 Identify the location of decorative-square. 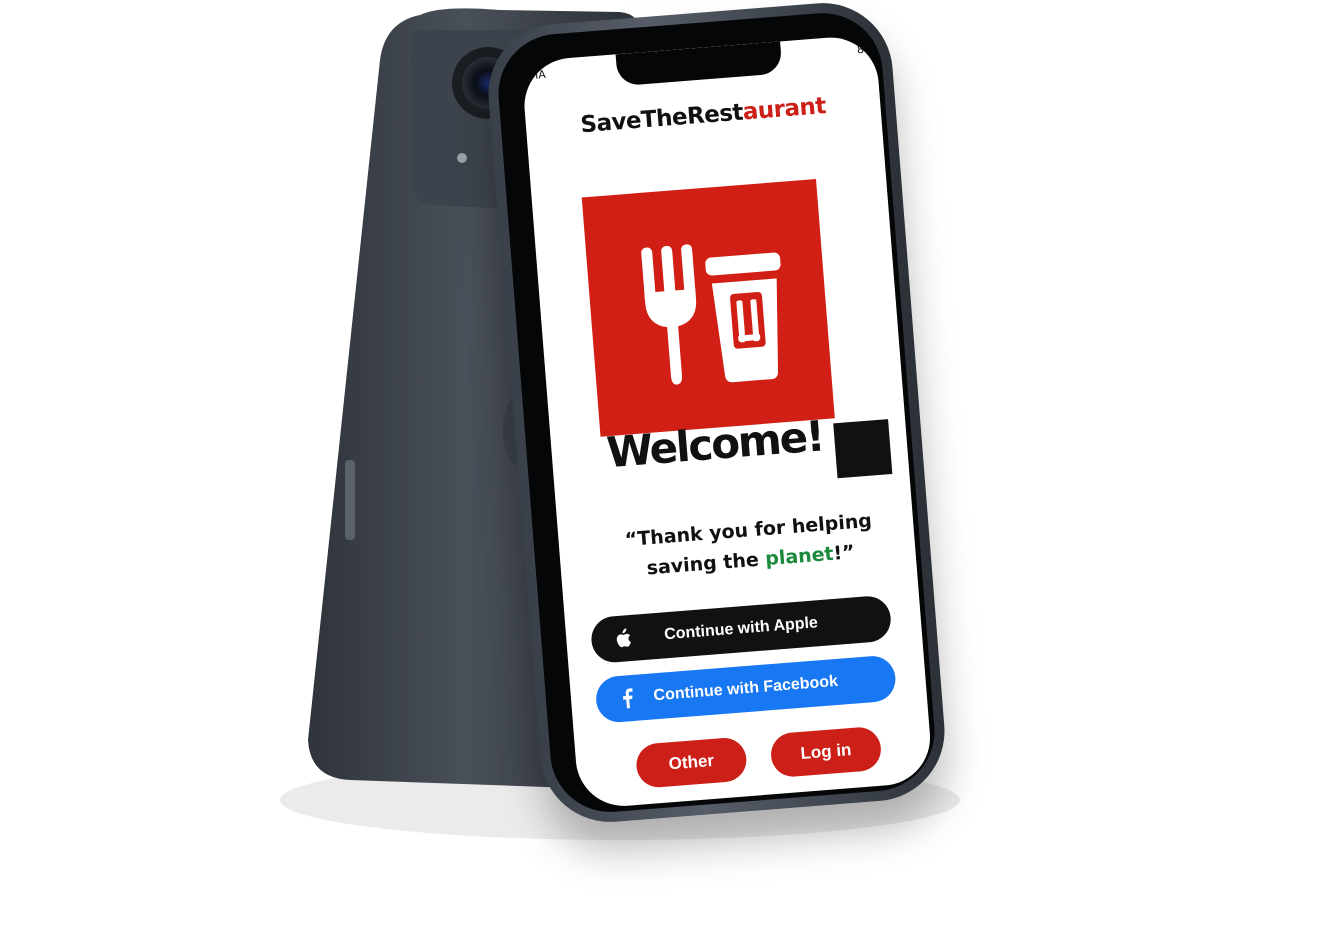
(863, 449).